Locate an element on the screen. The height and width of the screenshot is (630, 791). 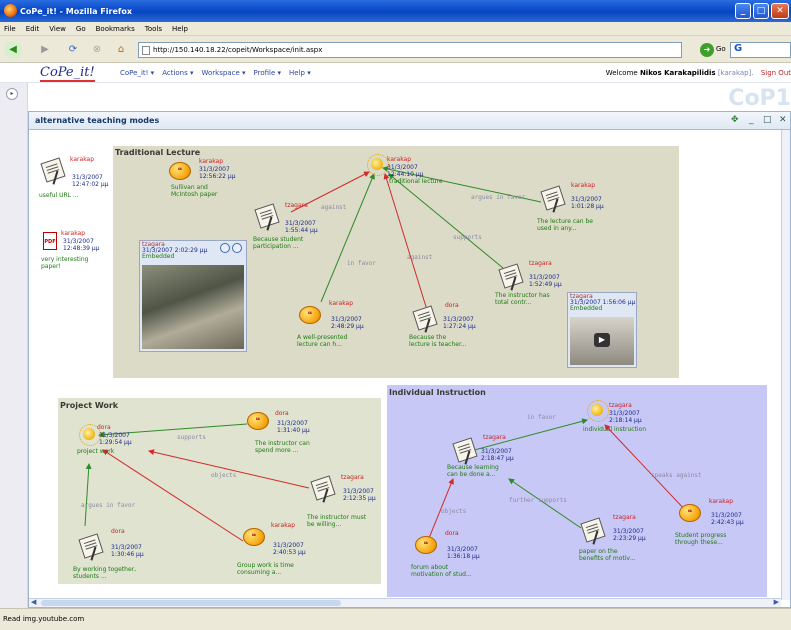
menu-file: File is located at coordinates (10, 29).